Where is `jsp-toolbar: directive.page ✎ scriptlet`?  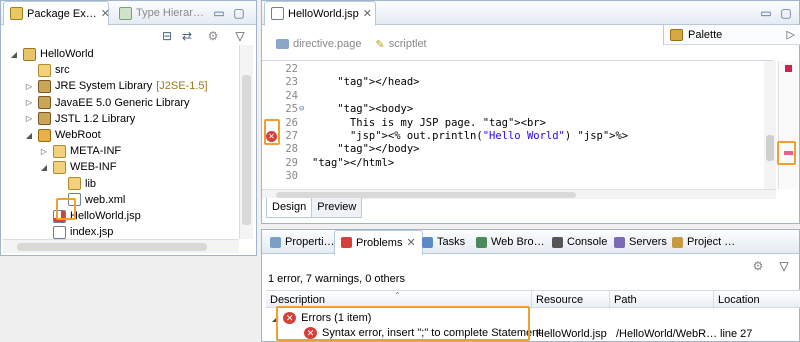 jsp-toolbar: directive.page ✎ scriptlet is located at coordinates (466, 44).